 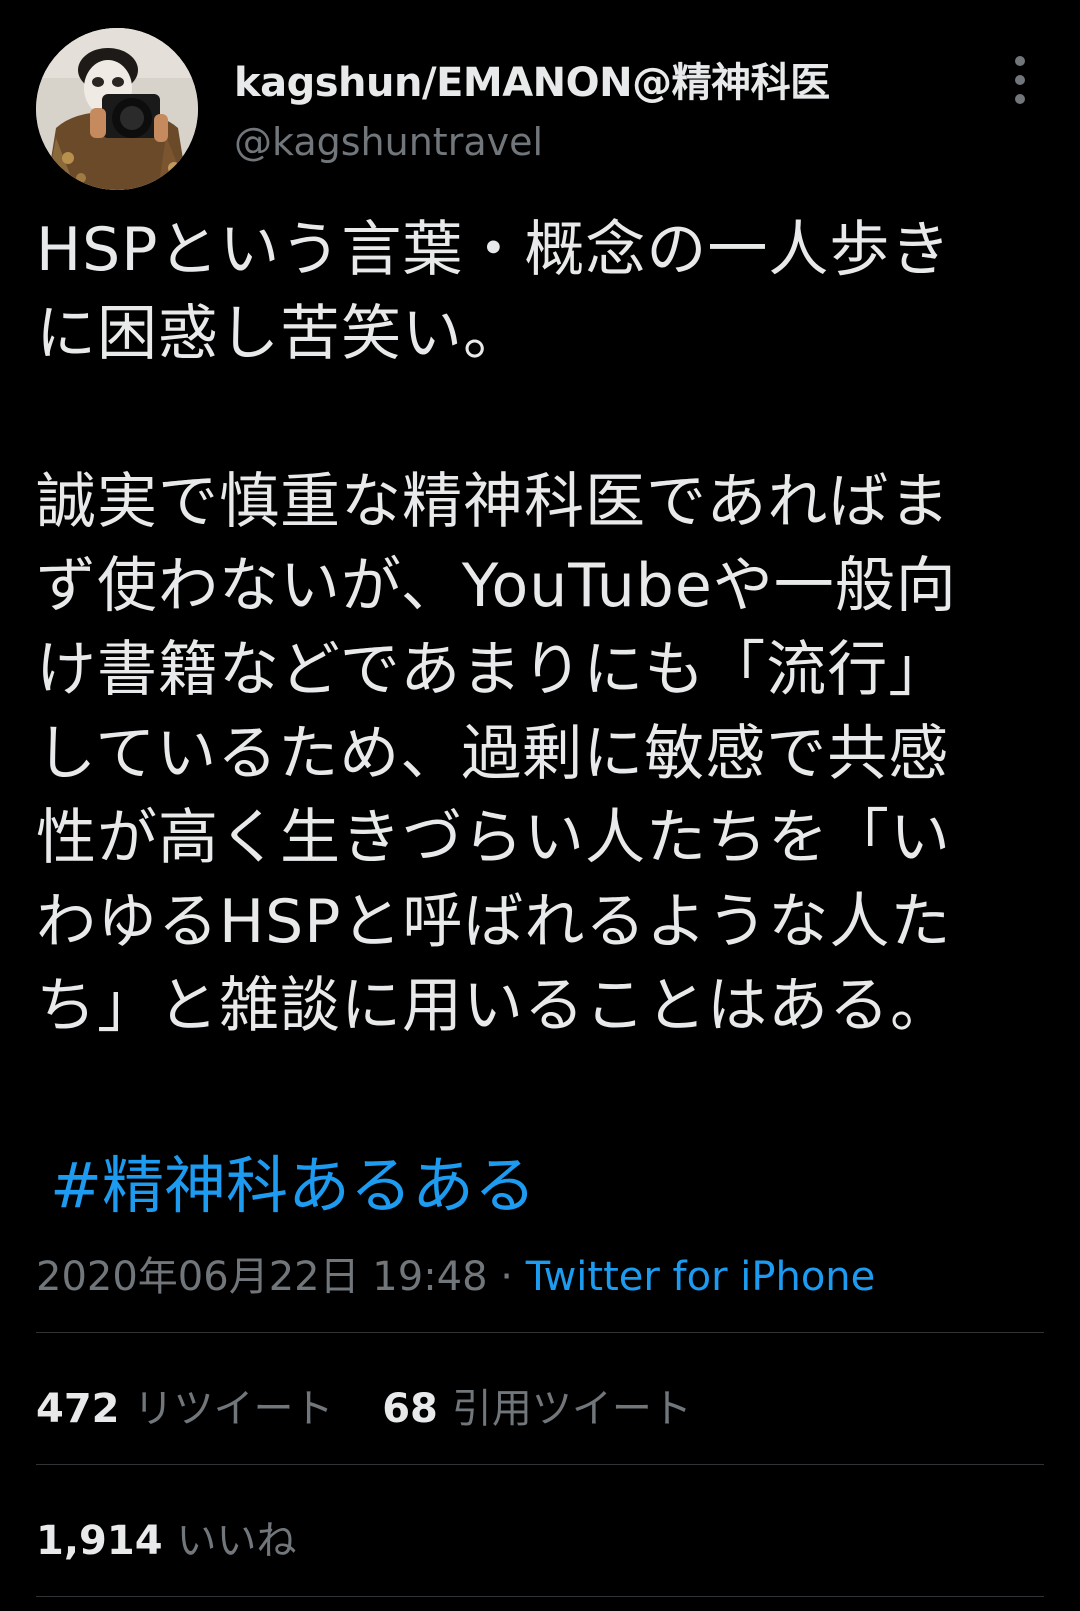 What do you see at coordinates (262, 1277) in the screenshot?
I see `tweet-timestamp: 2020年06月22日 19:48` at bounding box center [262, 1277].